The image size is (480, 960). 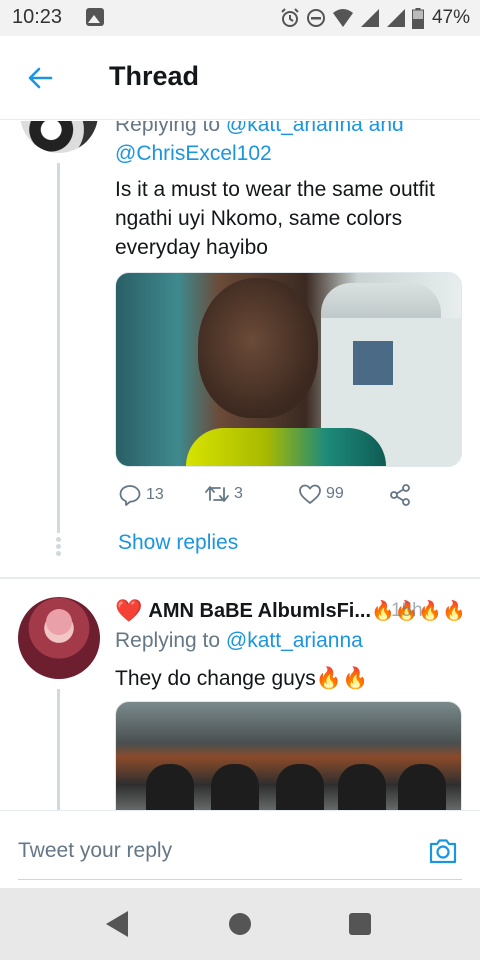 I want to click on page-title: Thread, so click(x=154, y=76).